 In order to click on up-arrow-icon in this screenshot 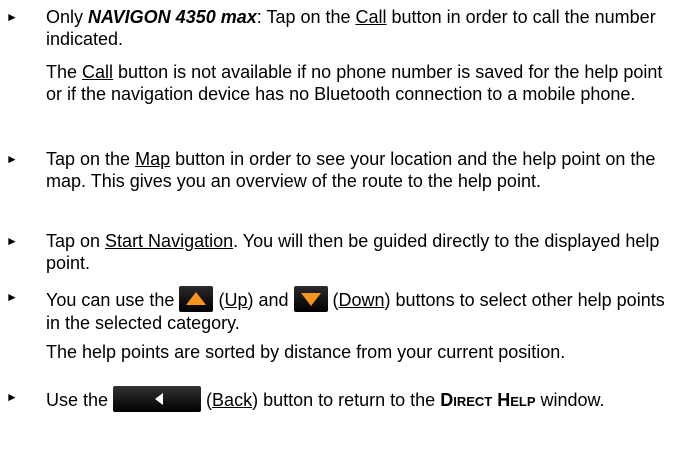, I will do `click(196, 299)`.